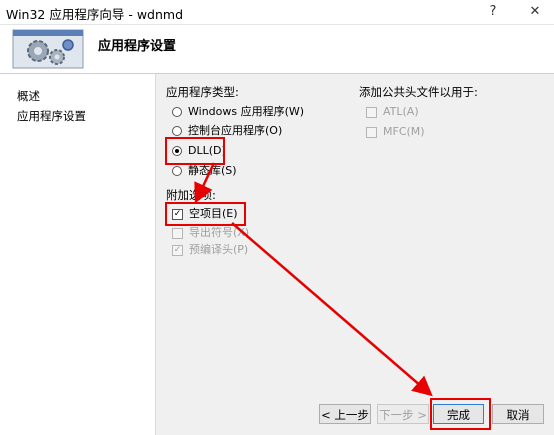 The height and width of the screenshot is (435, 554). Describe the element at coordinates (95, 14) in the screenshot. I see `window-title: Win32 应用程序向导 - wdnmd` at that location.